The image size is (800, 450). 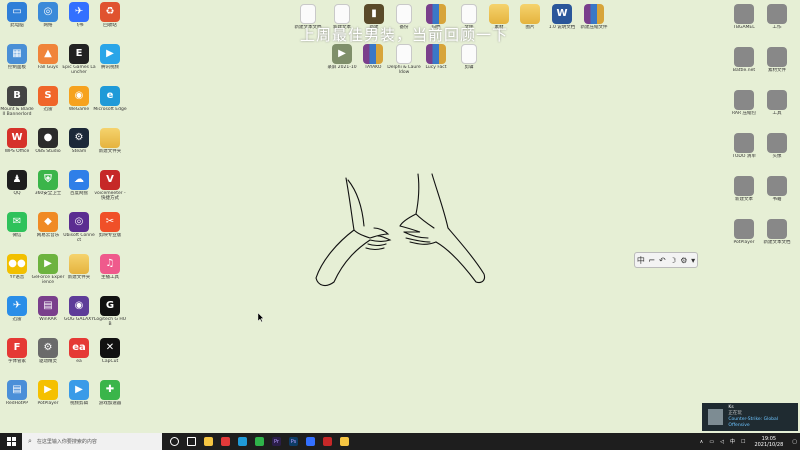 What do you see at coordinates (777, 110) in the screenshot?
I see `desktop-icon-r6: 工具` at bounding box center [777, 110].